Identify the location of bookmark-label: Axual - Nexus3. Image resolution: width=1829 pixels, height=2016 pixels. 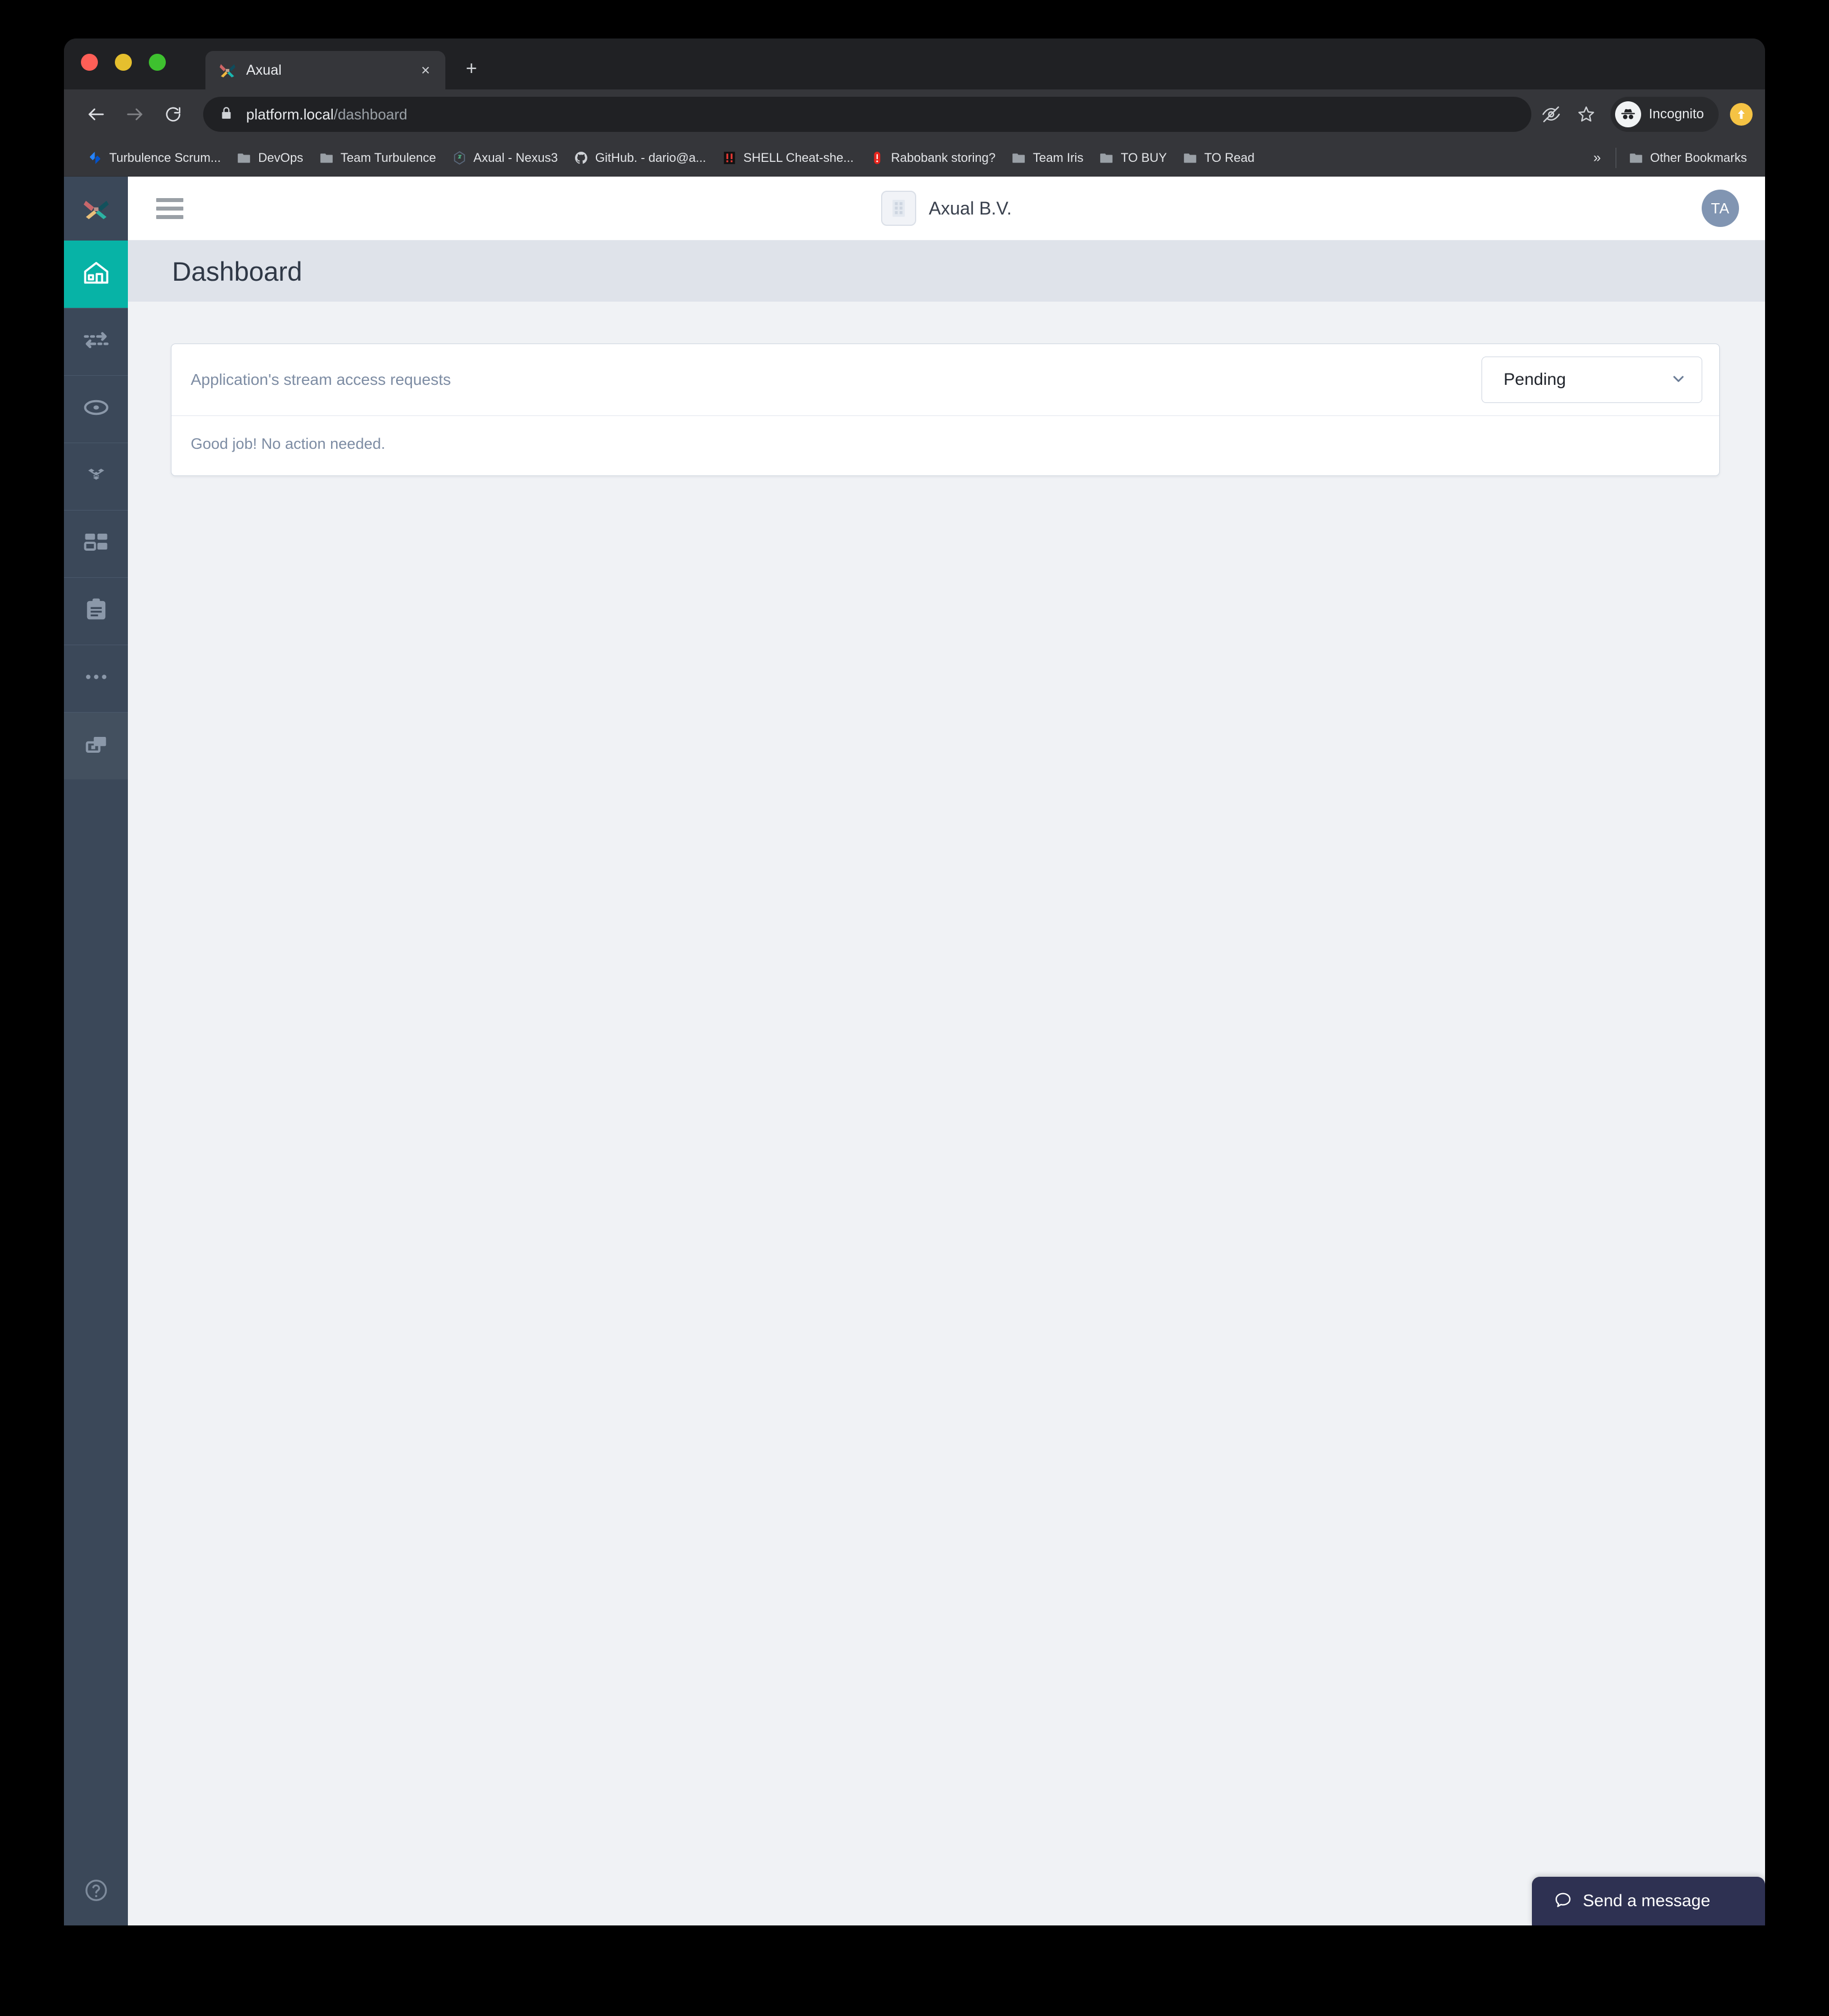
(515, 157).